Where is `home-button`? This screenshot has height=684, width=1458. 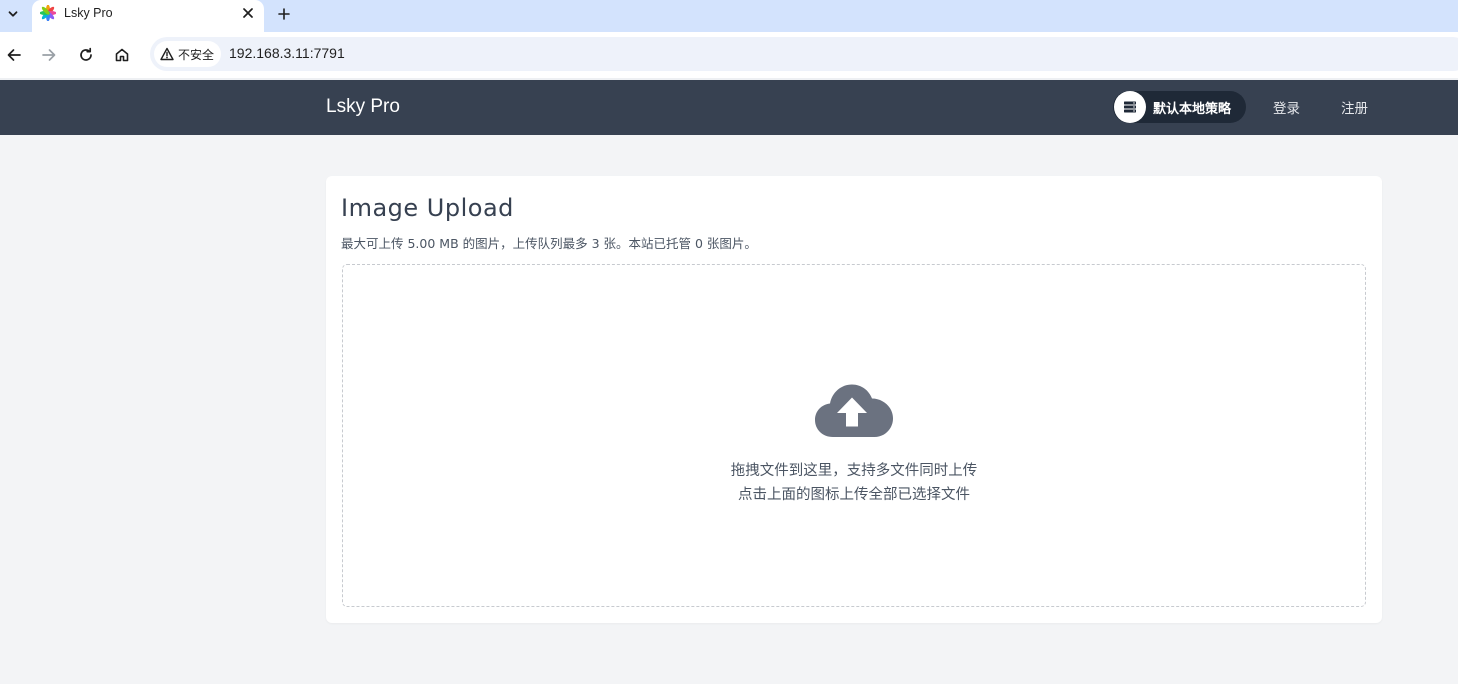 home-button is located at coordinates (122, 55).